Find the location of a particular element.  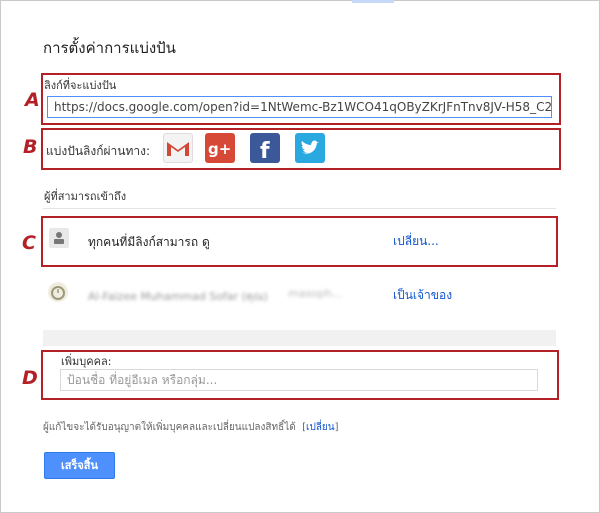

annotation-letter-c: C is located at coordinates (29, 243).